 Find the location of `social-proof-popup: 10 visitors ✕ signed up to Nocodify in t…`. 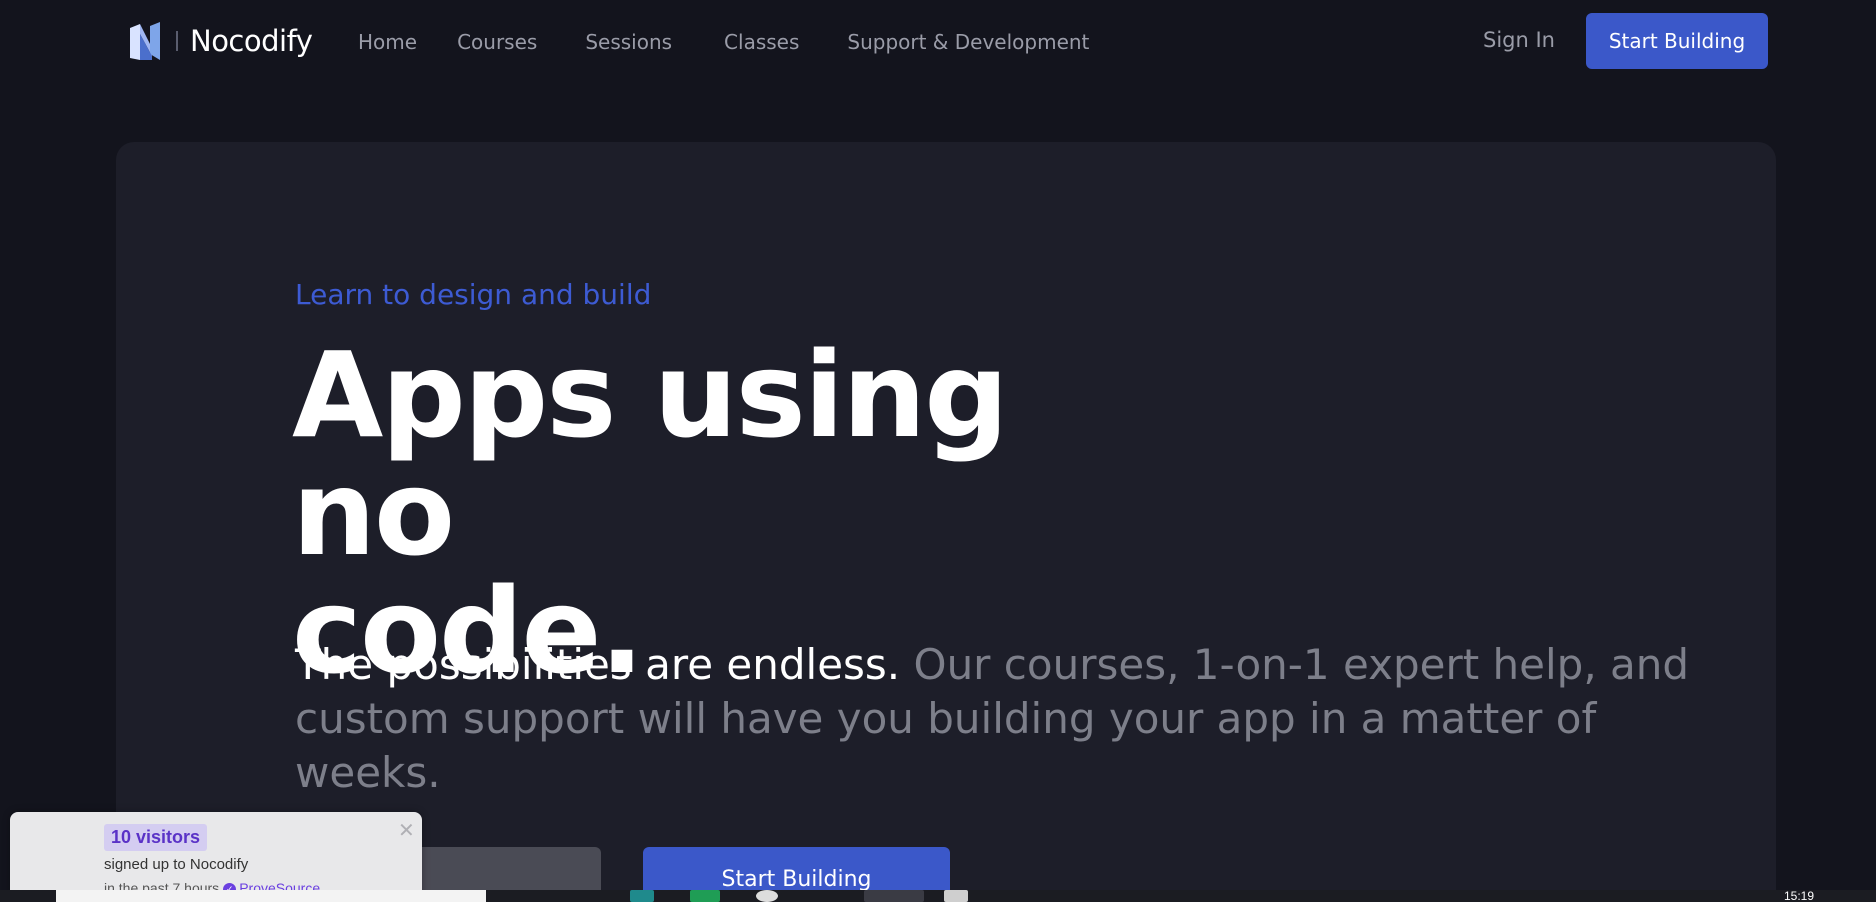

social-proof-popup: 10 visitors ✕ signed up to Nocodify in t… is located at coordinates (216, 857).